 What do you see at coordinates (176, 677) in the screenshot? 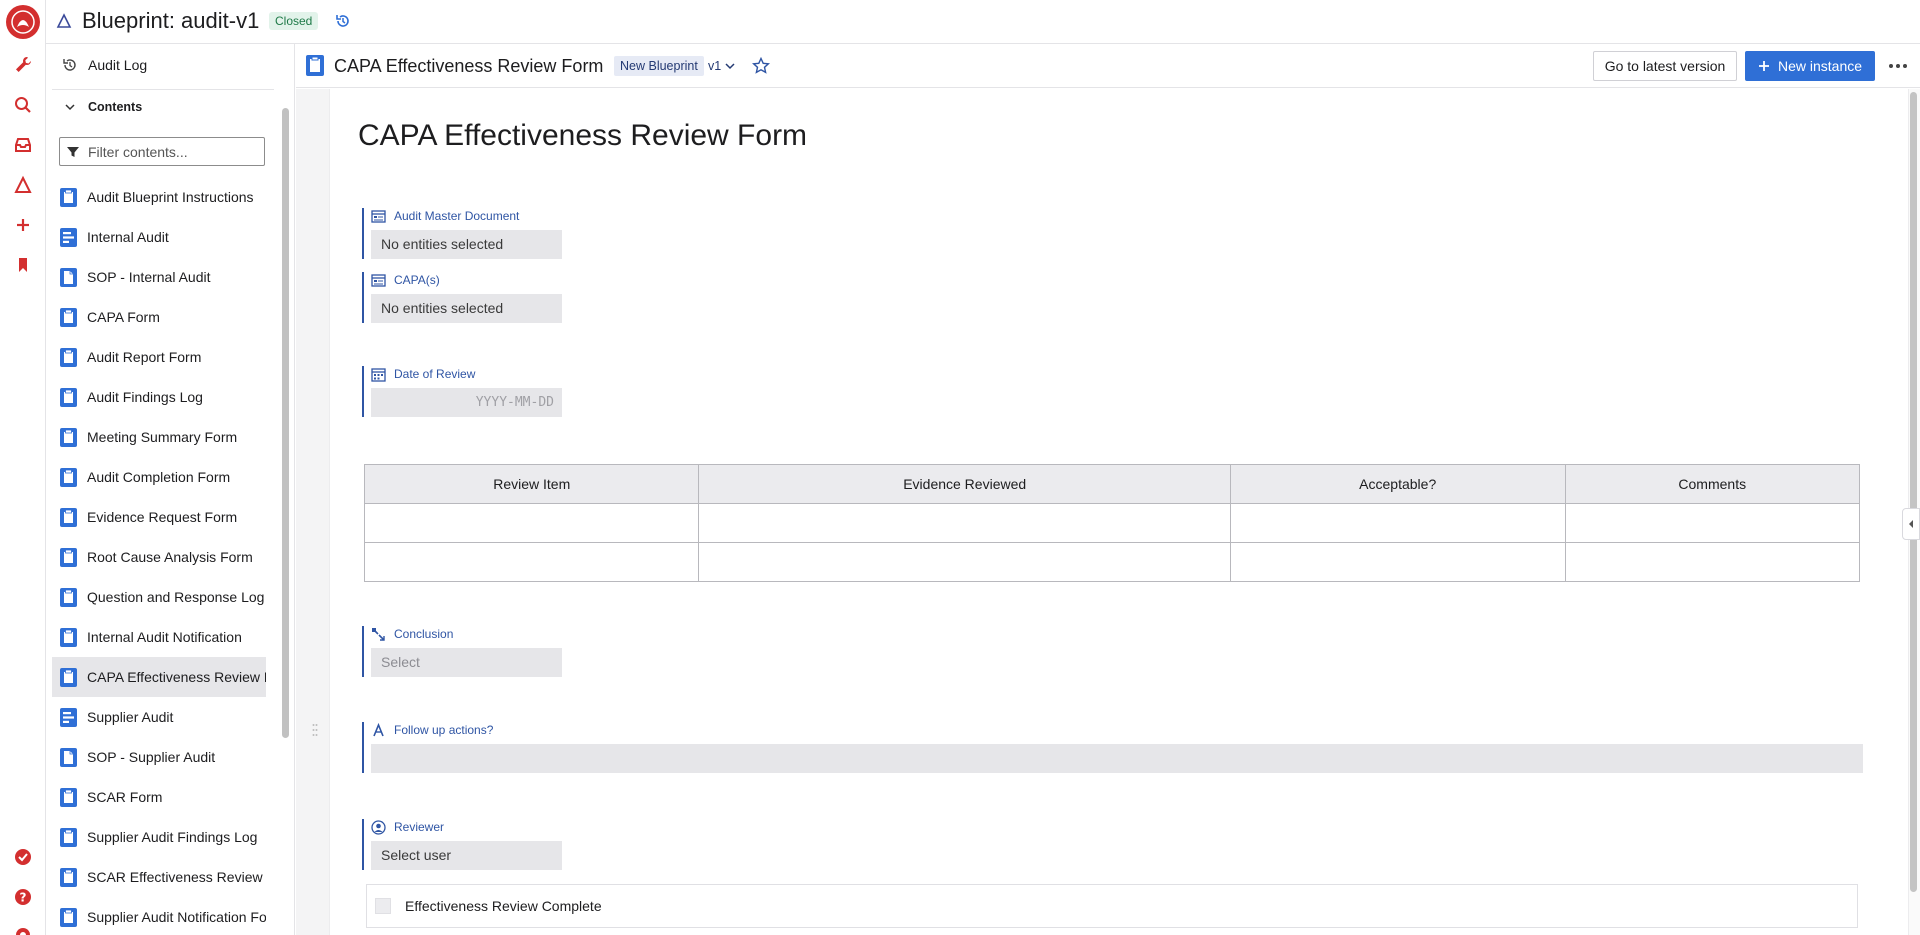
I see `sidebar-item-label: CAPA Effectiveness Review Form` at bounding box center [176, 677].